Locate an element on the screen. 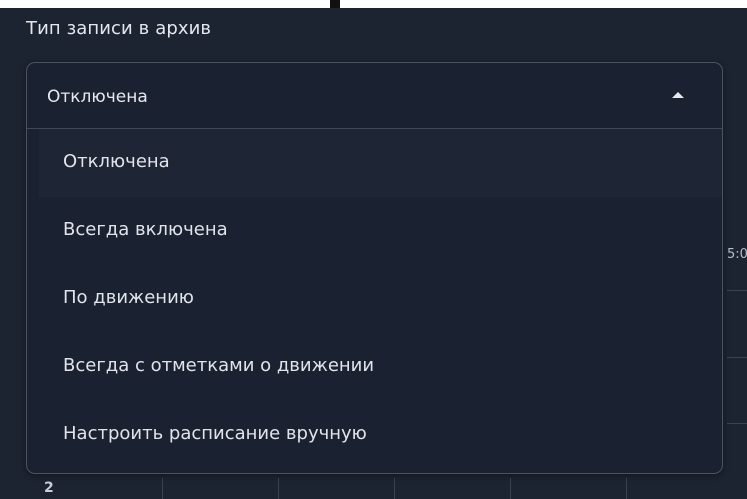 The image size is (747, 499). field-label: Тип записи в архив is located at coordinates (119, 28).